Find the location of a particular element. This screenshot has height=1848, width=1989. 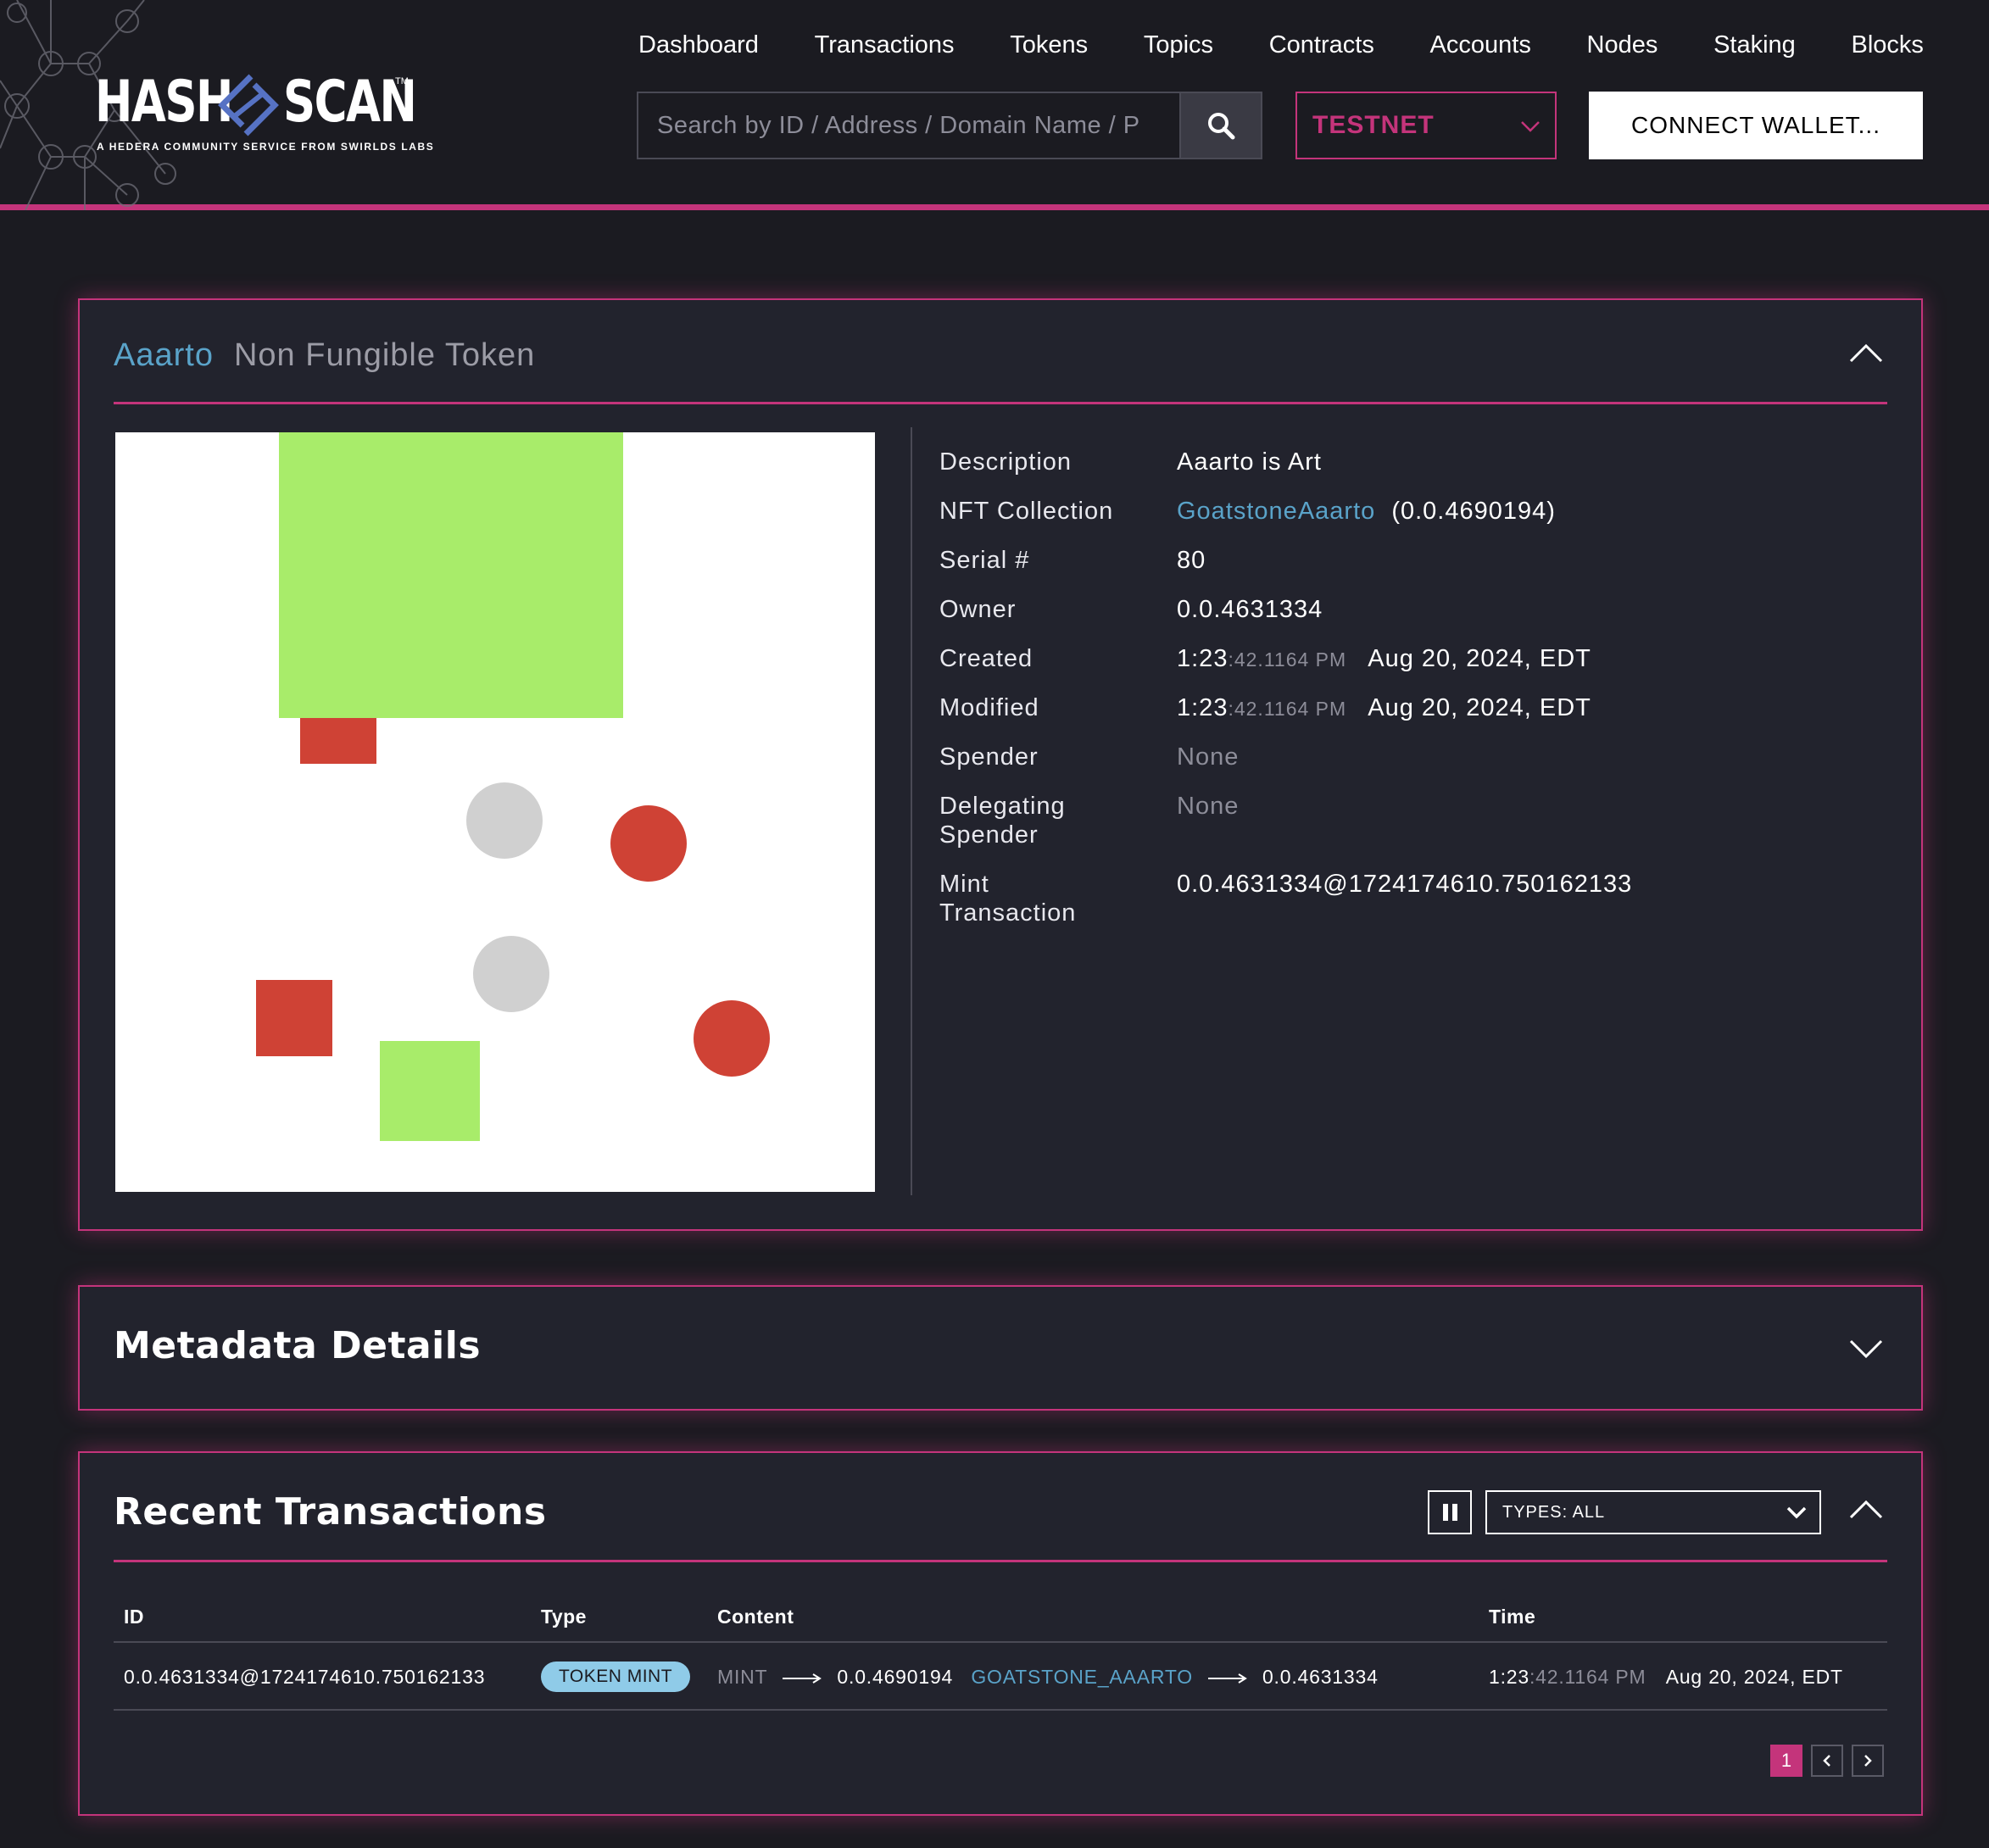

description-label: Description is located at coordinates (1005, 462).